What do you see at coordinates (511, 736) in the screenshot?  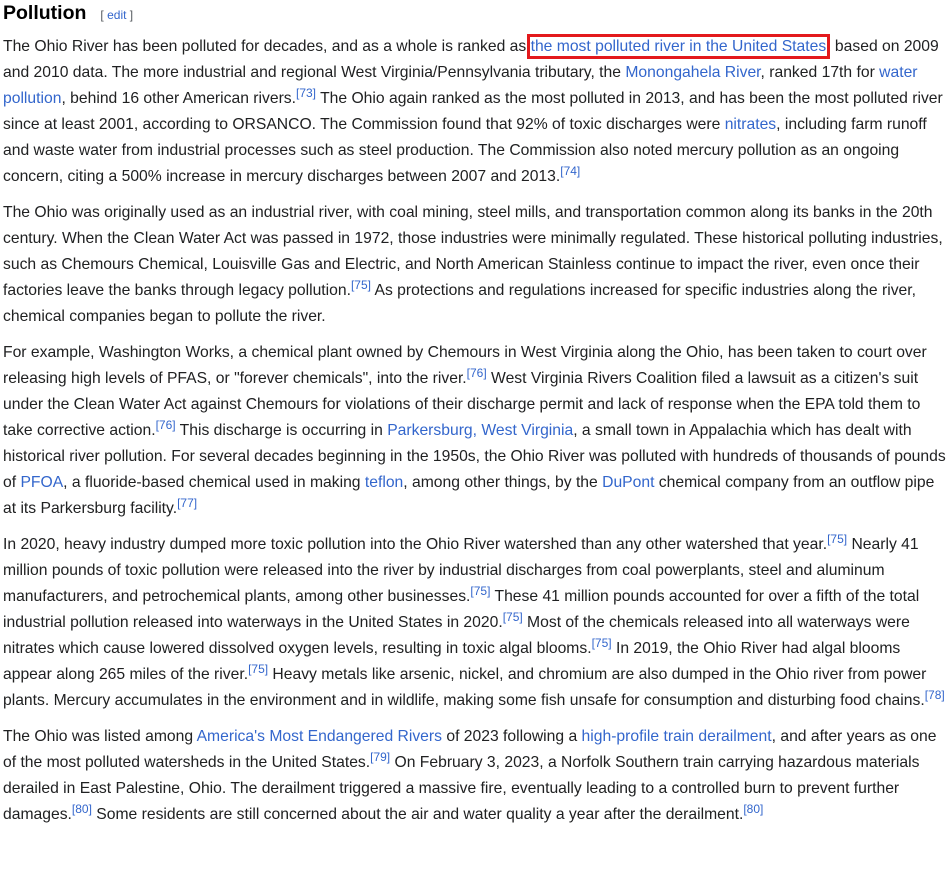 I see `paragraph-text: of 2023 following a` at bounding box center [511, 736].